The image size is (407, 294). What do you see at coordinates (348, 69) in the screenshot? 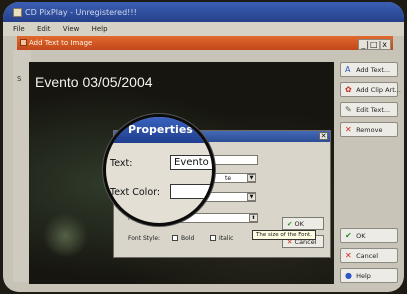
I see `text-a-icon: A` at bounding box center [348, 69].